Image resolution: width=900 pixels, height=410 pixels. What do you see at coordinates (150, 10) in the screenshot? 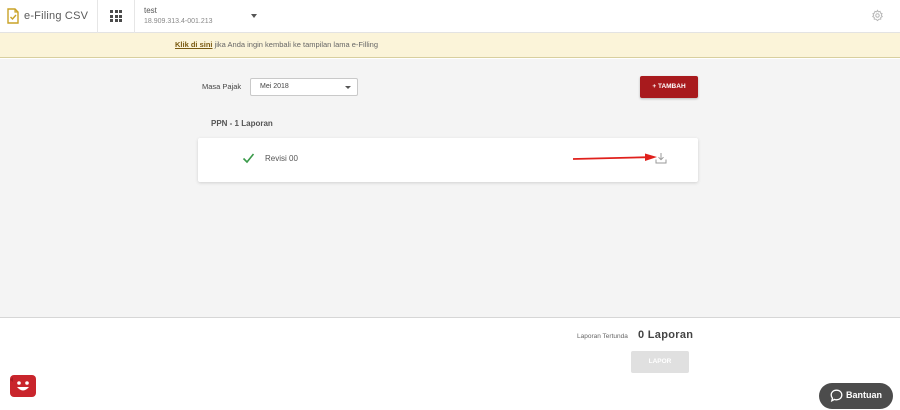
I see `account-name: test` at bounding box center [150, 10].